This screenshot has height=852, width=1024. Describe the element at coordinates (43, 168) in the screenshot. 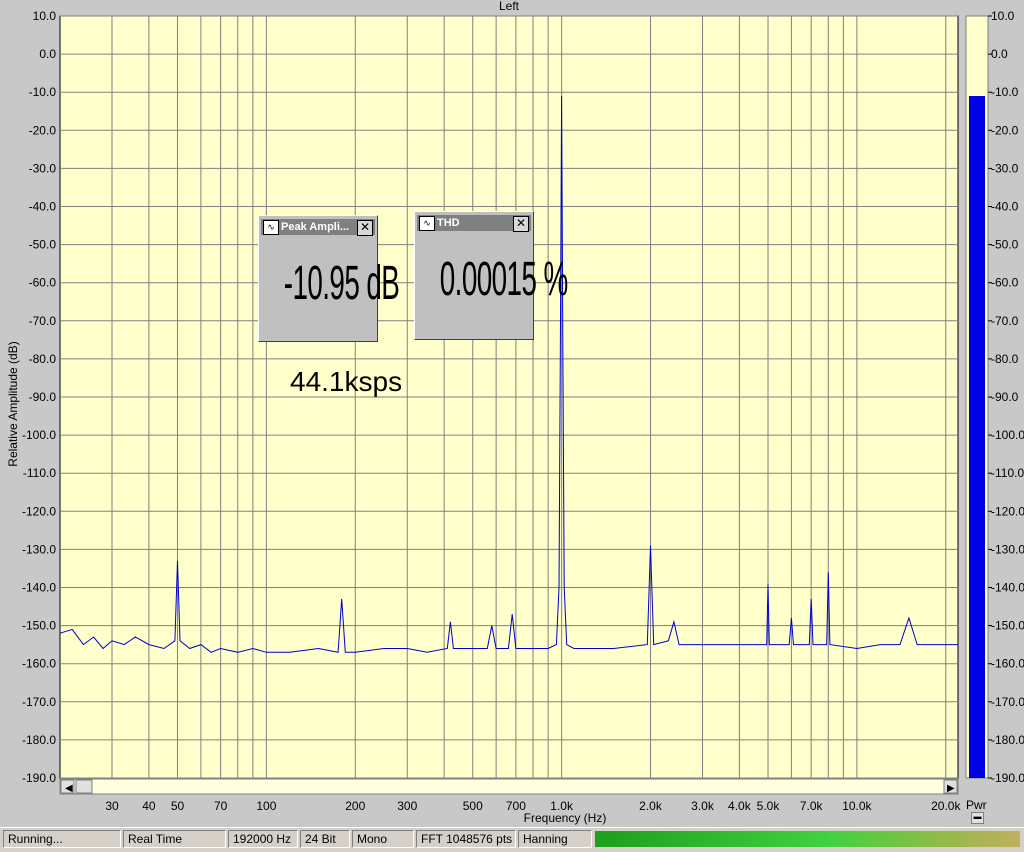

I see `y-tick-label: -30.0` at that location.